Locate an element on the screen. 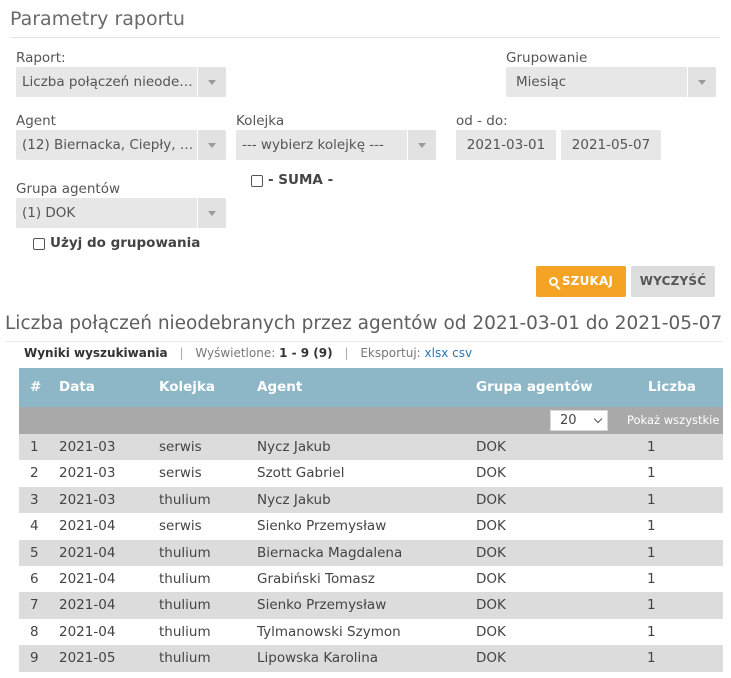  uzyj-grupowania-label: Użyj do grupowania is located at coordinates (125, 243).